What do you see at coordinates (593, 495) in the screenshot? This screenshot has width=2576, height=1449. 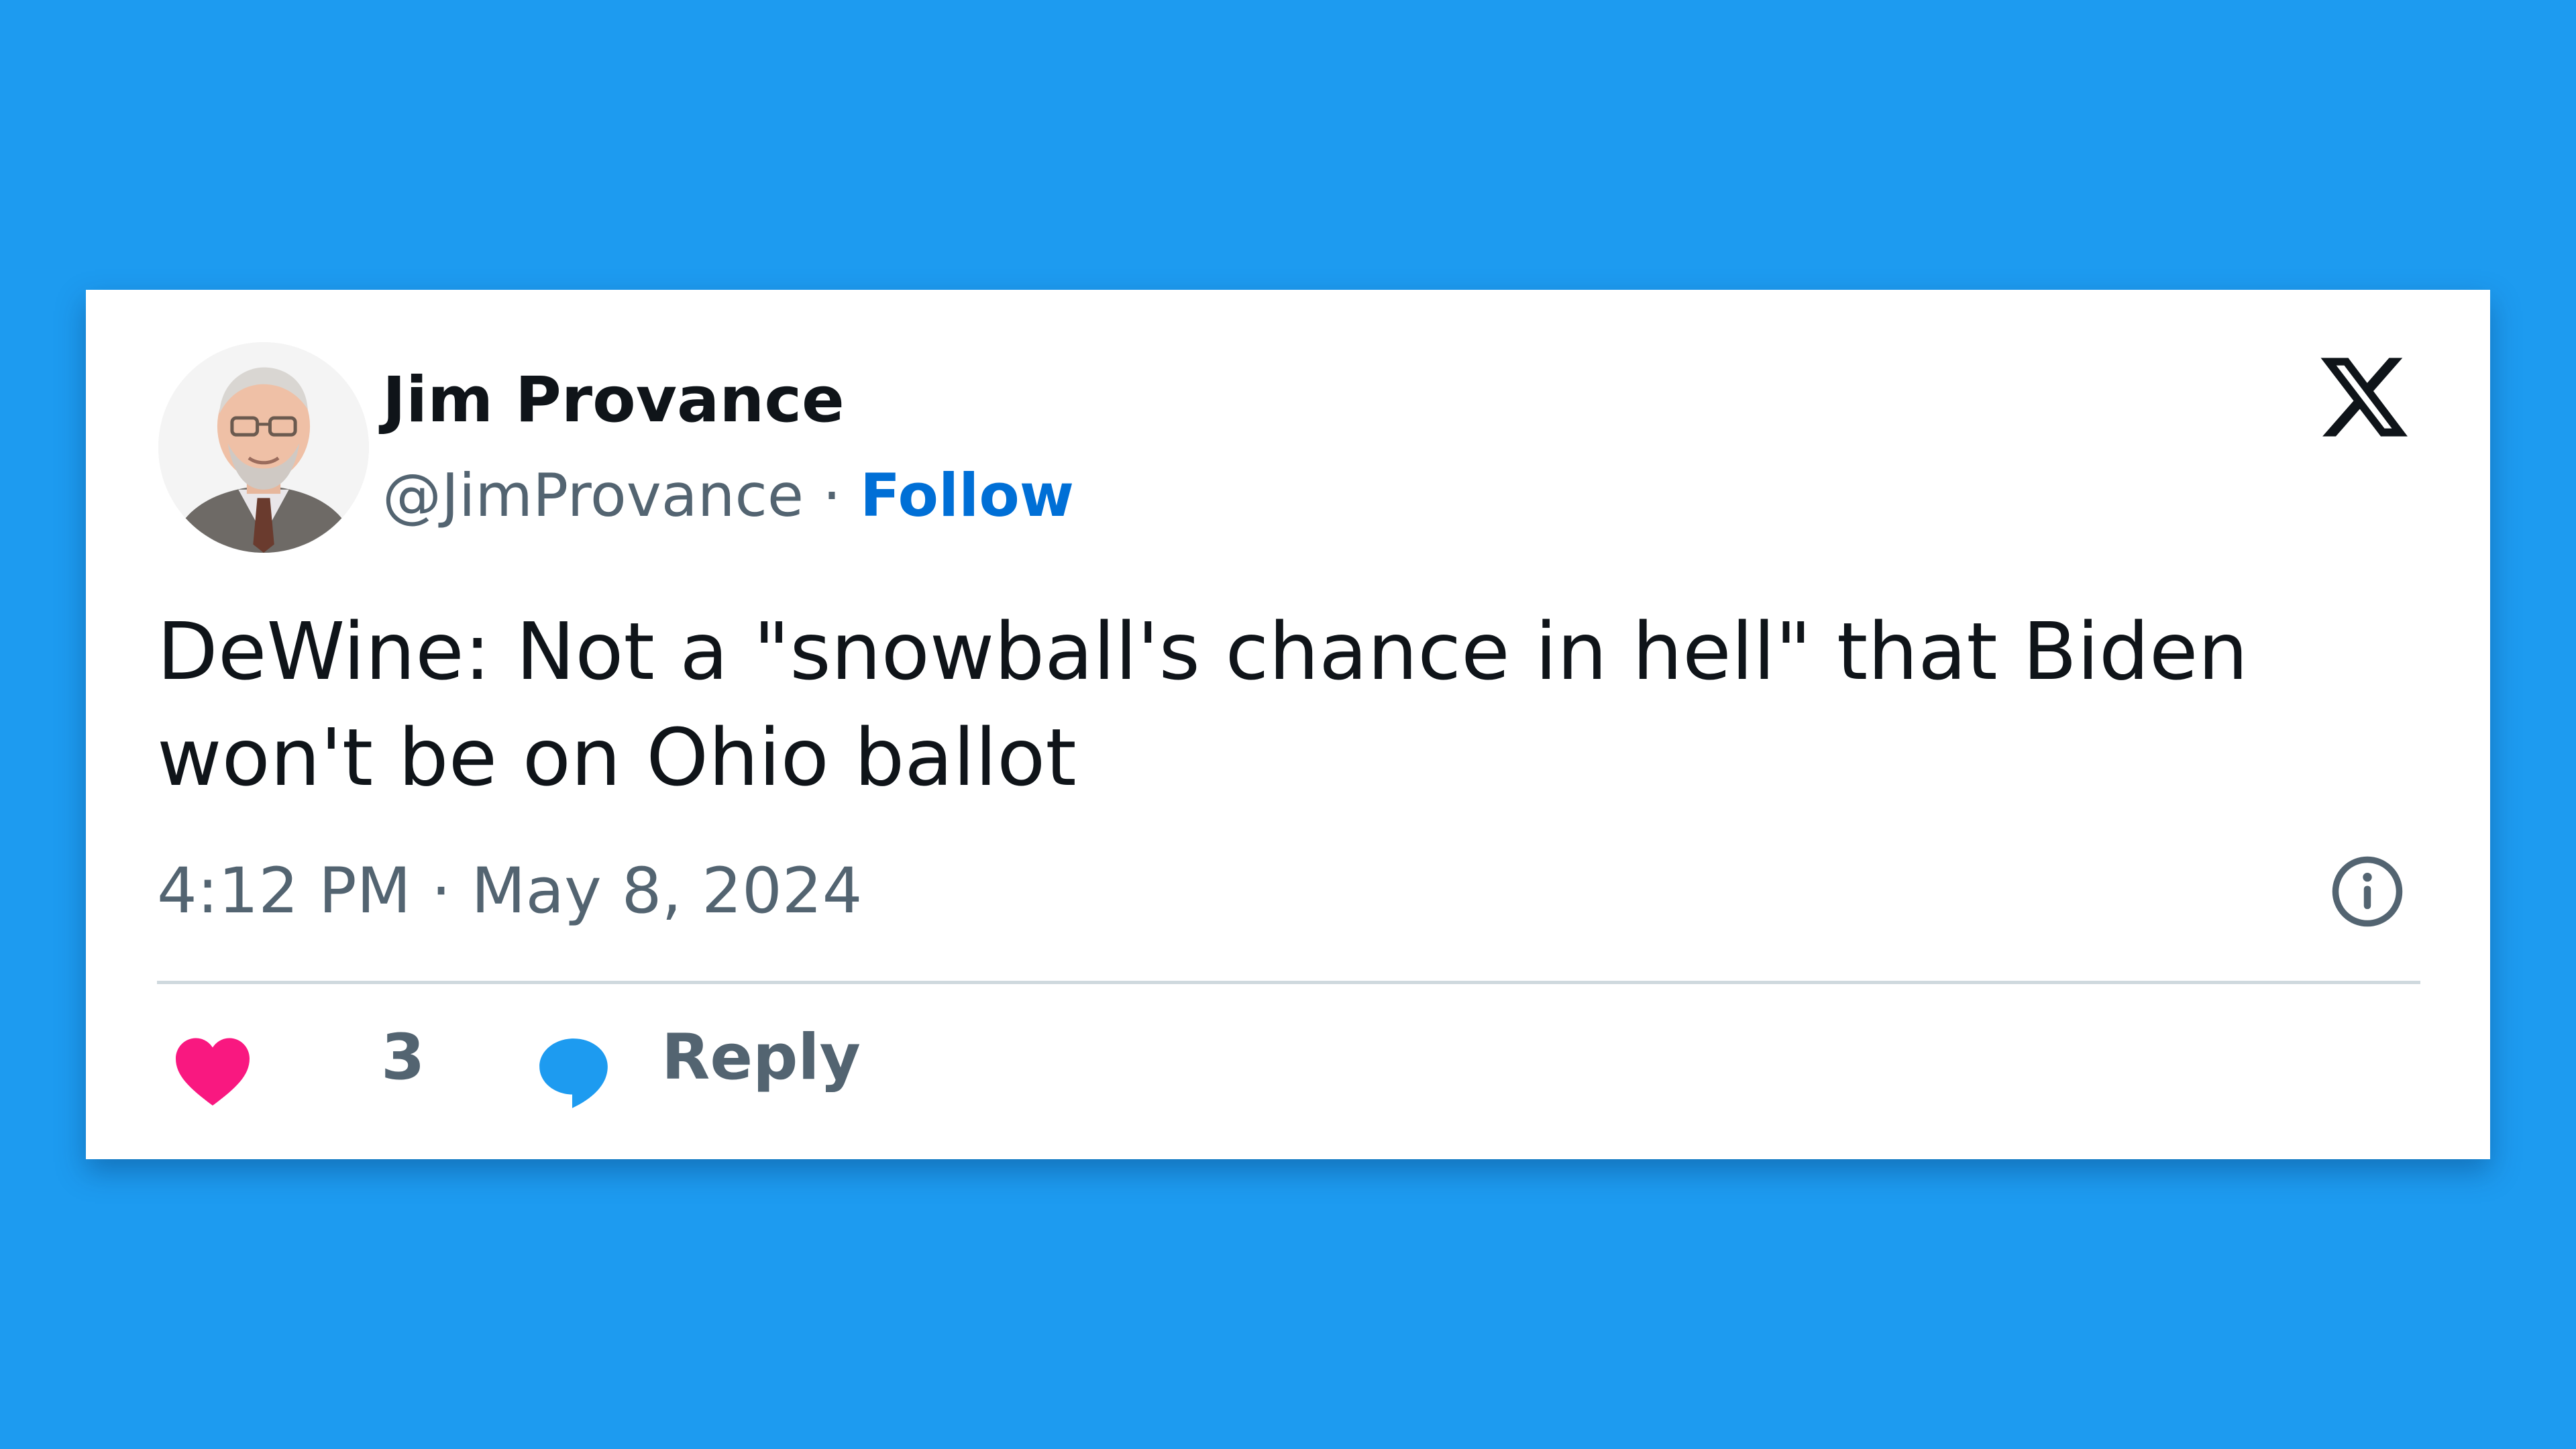 I see `author-handle: @JimProvance` at bounding box center [593, 495].